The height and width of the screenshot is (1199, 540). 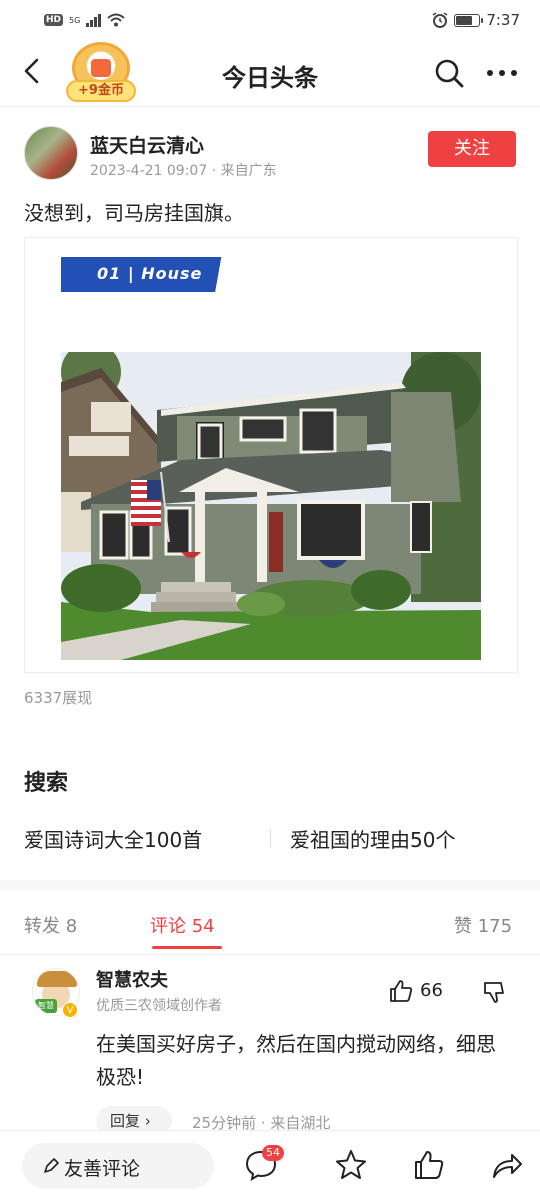 I want to click on post-meta: 2023-4-21 09:07 · 来自广东, so click(x=183, y=171).